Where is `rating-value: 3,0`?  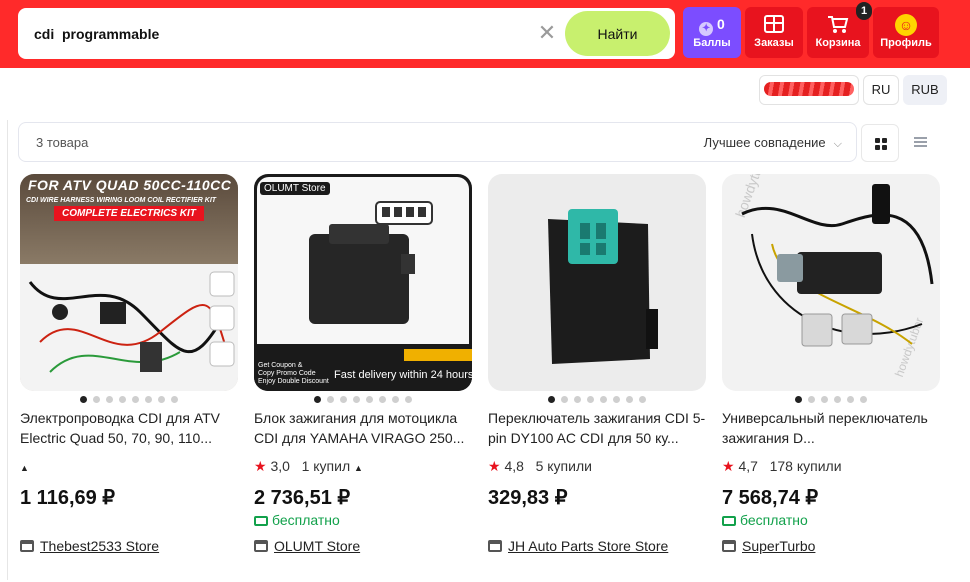
rating-value: 3,0 is located at coordinates (280, 466).